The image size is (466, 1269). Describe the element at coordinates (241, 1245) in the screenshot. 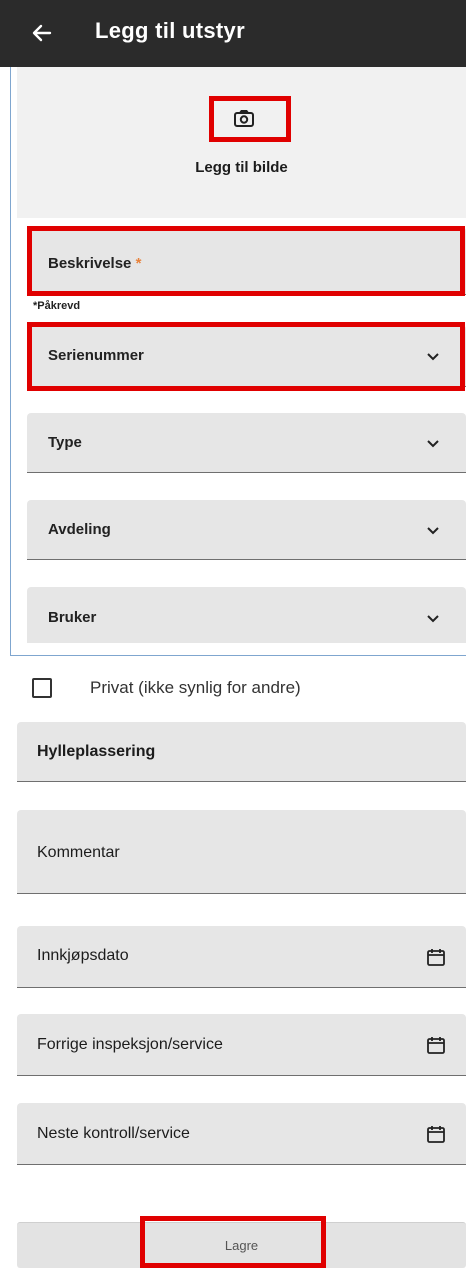

I see `save-button: Lagre` at that location.